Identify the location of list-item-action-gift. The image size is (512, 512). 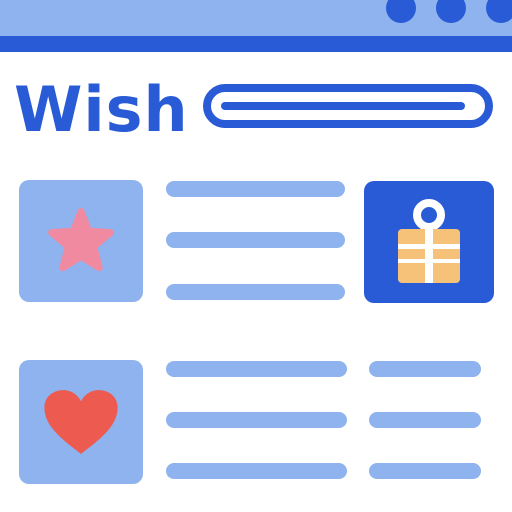
(429, 242).